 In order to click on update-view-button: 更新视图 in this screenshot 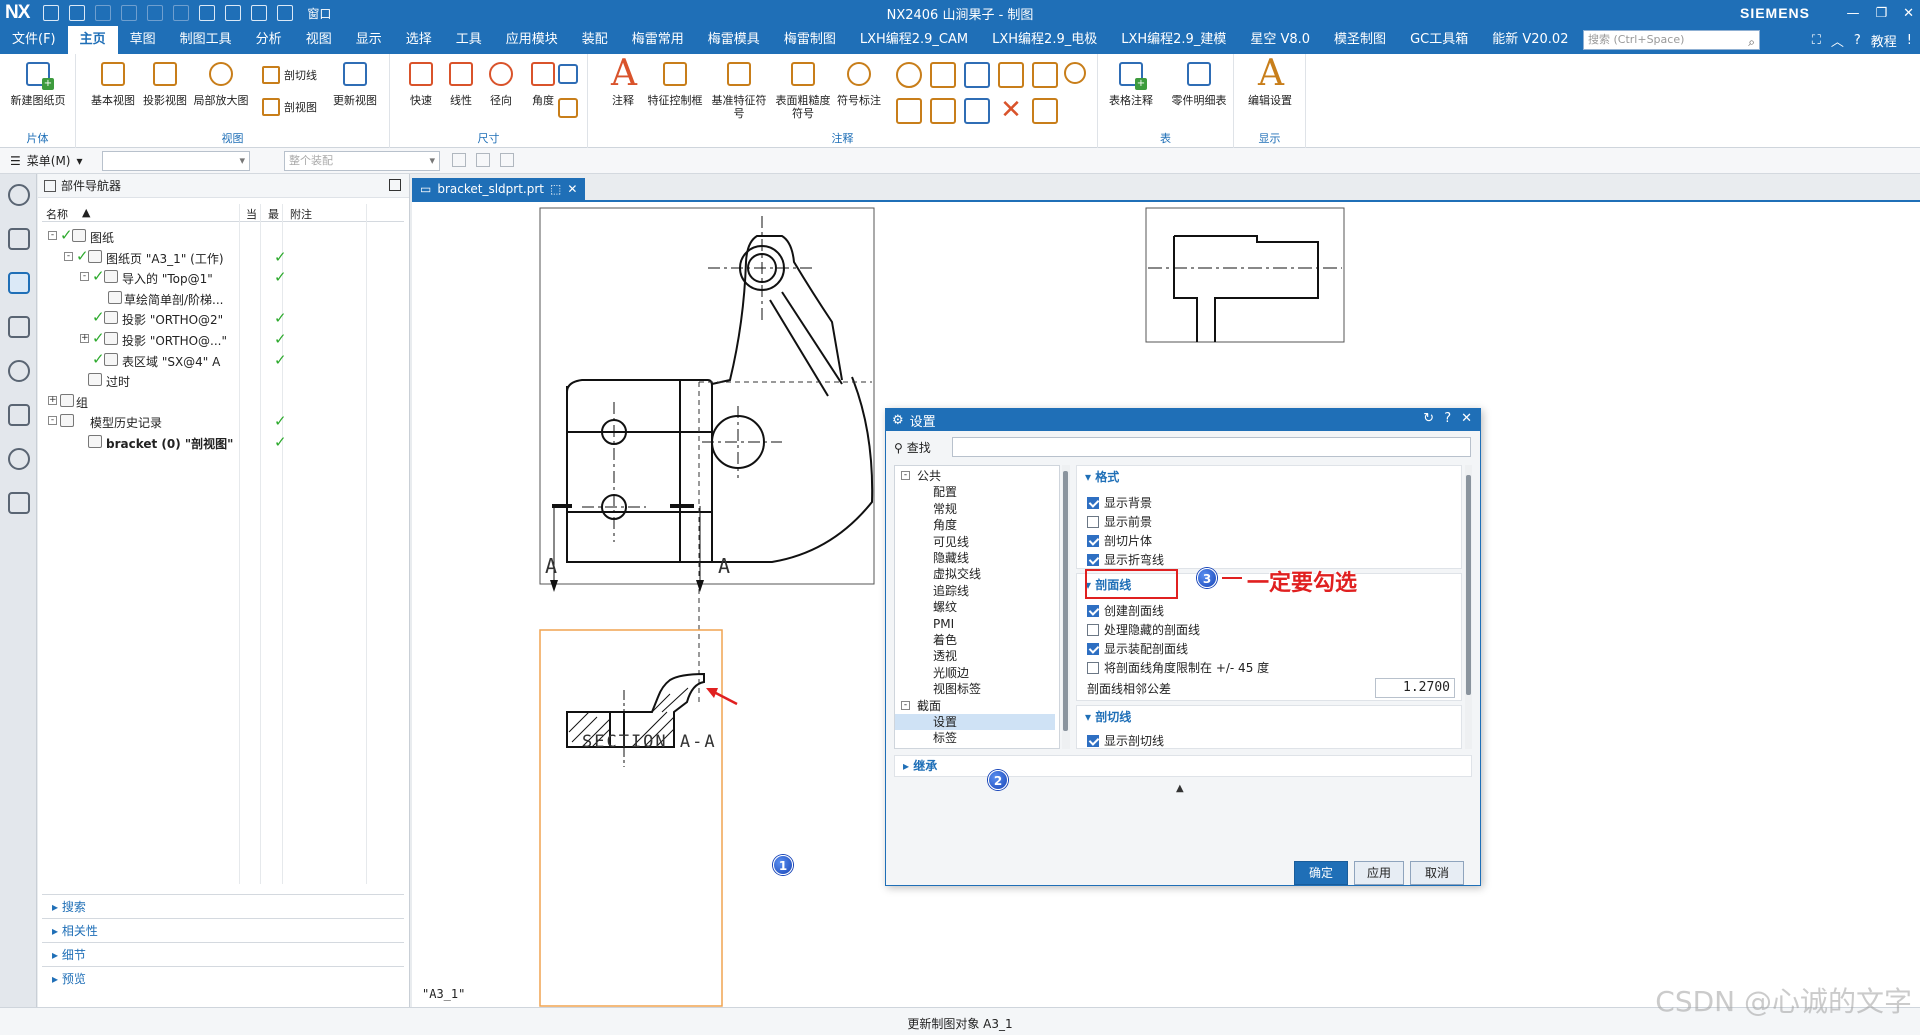, I will do `click(355, 82)`.